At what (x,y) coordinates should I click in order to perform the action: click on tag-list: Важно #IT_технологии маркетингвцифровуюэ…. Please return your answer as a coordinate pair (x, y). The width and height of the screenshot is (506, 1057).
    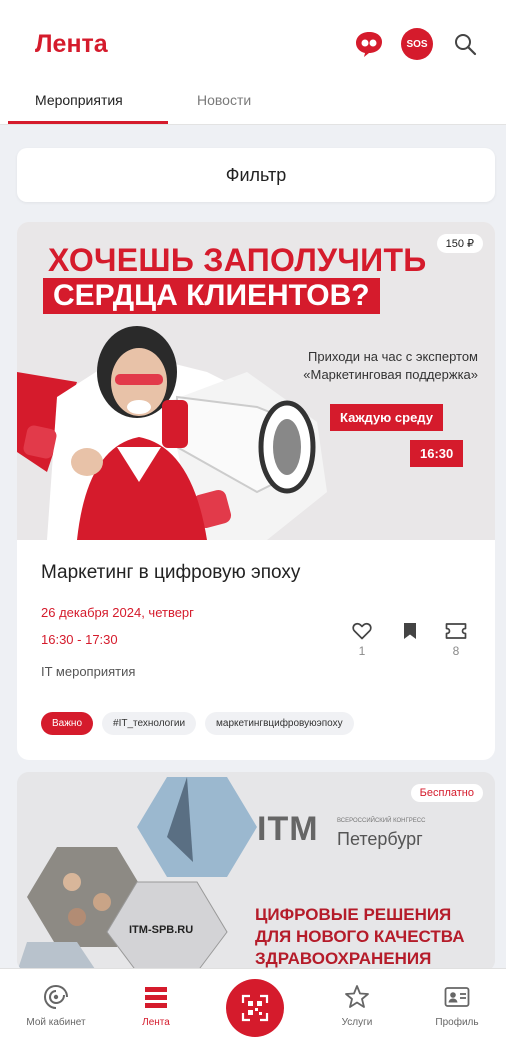
    Looking at the image, I should click on (197, 723).